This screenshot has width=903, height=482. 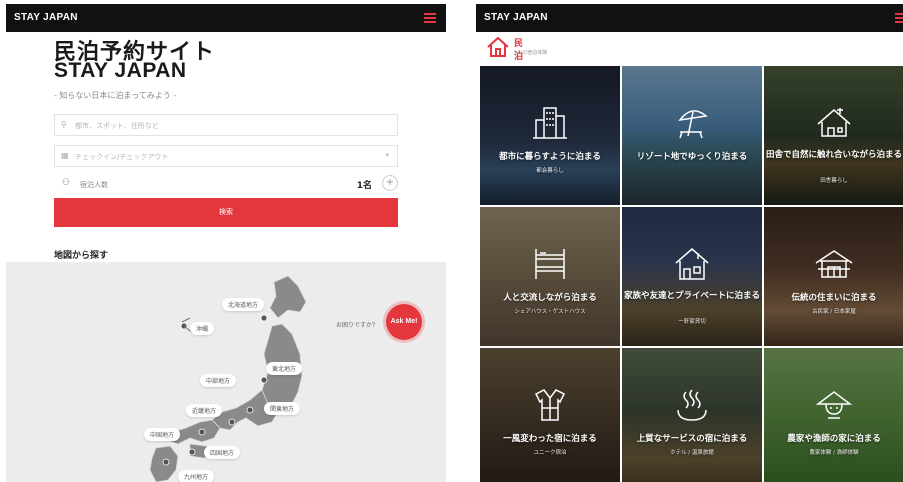 What do you see at coordinates (226, 184) in the screenshot?
I see `guests-stepper: ⚇ 宿泊人数 1名 +` at bounding box center [226, 184].